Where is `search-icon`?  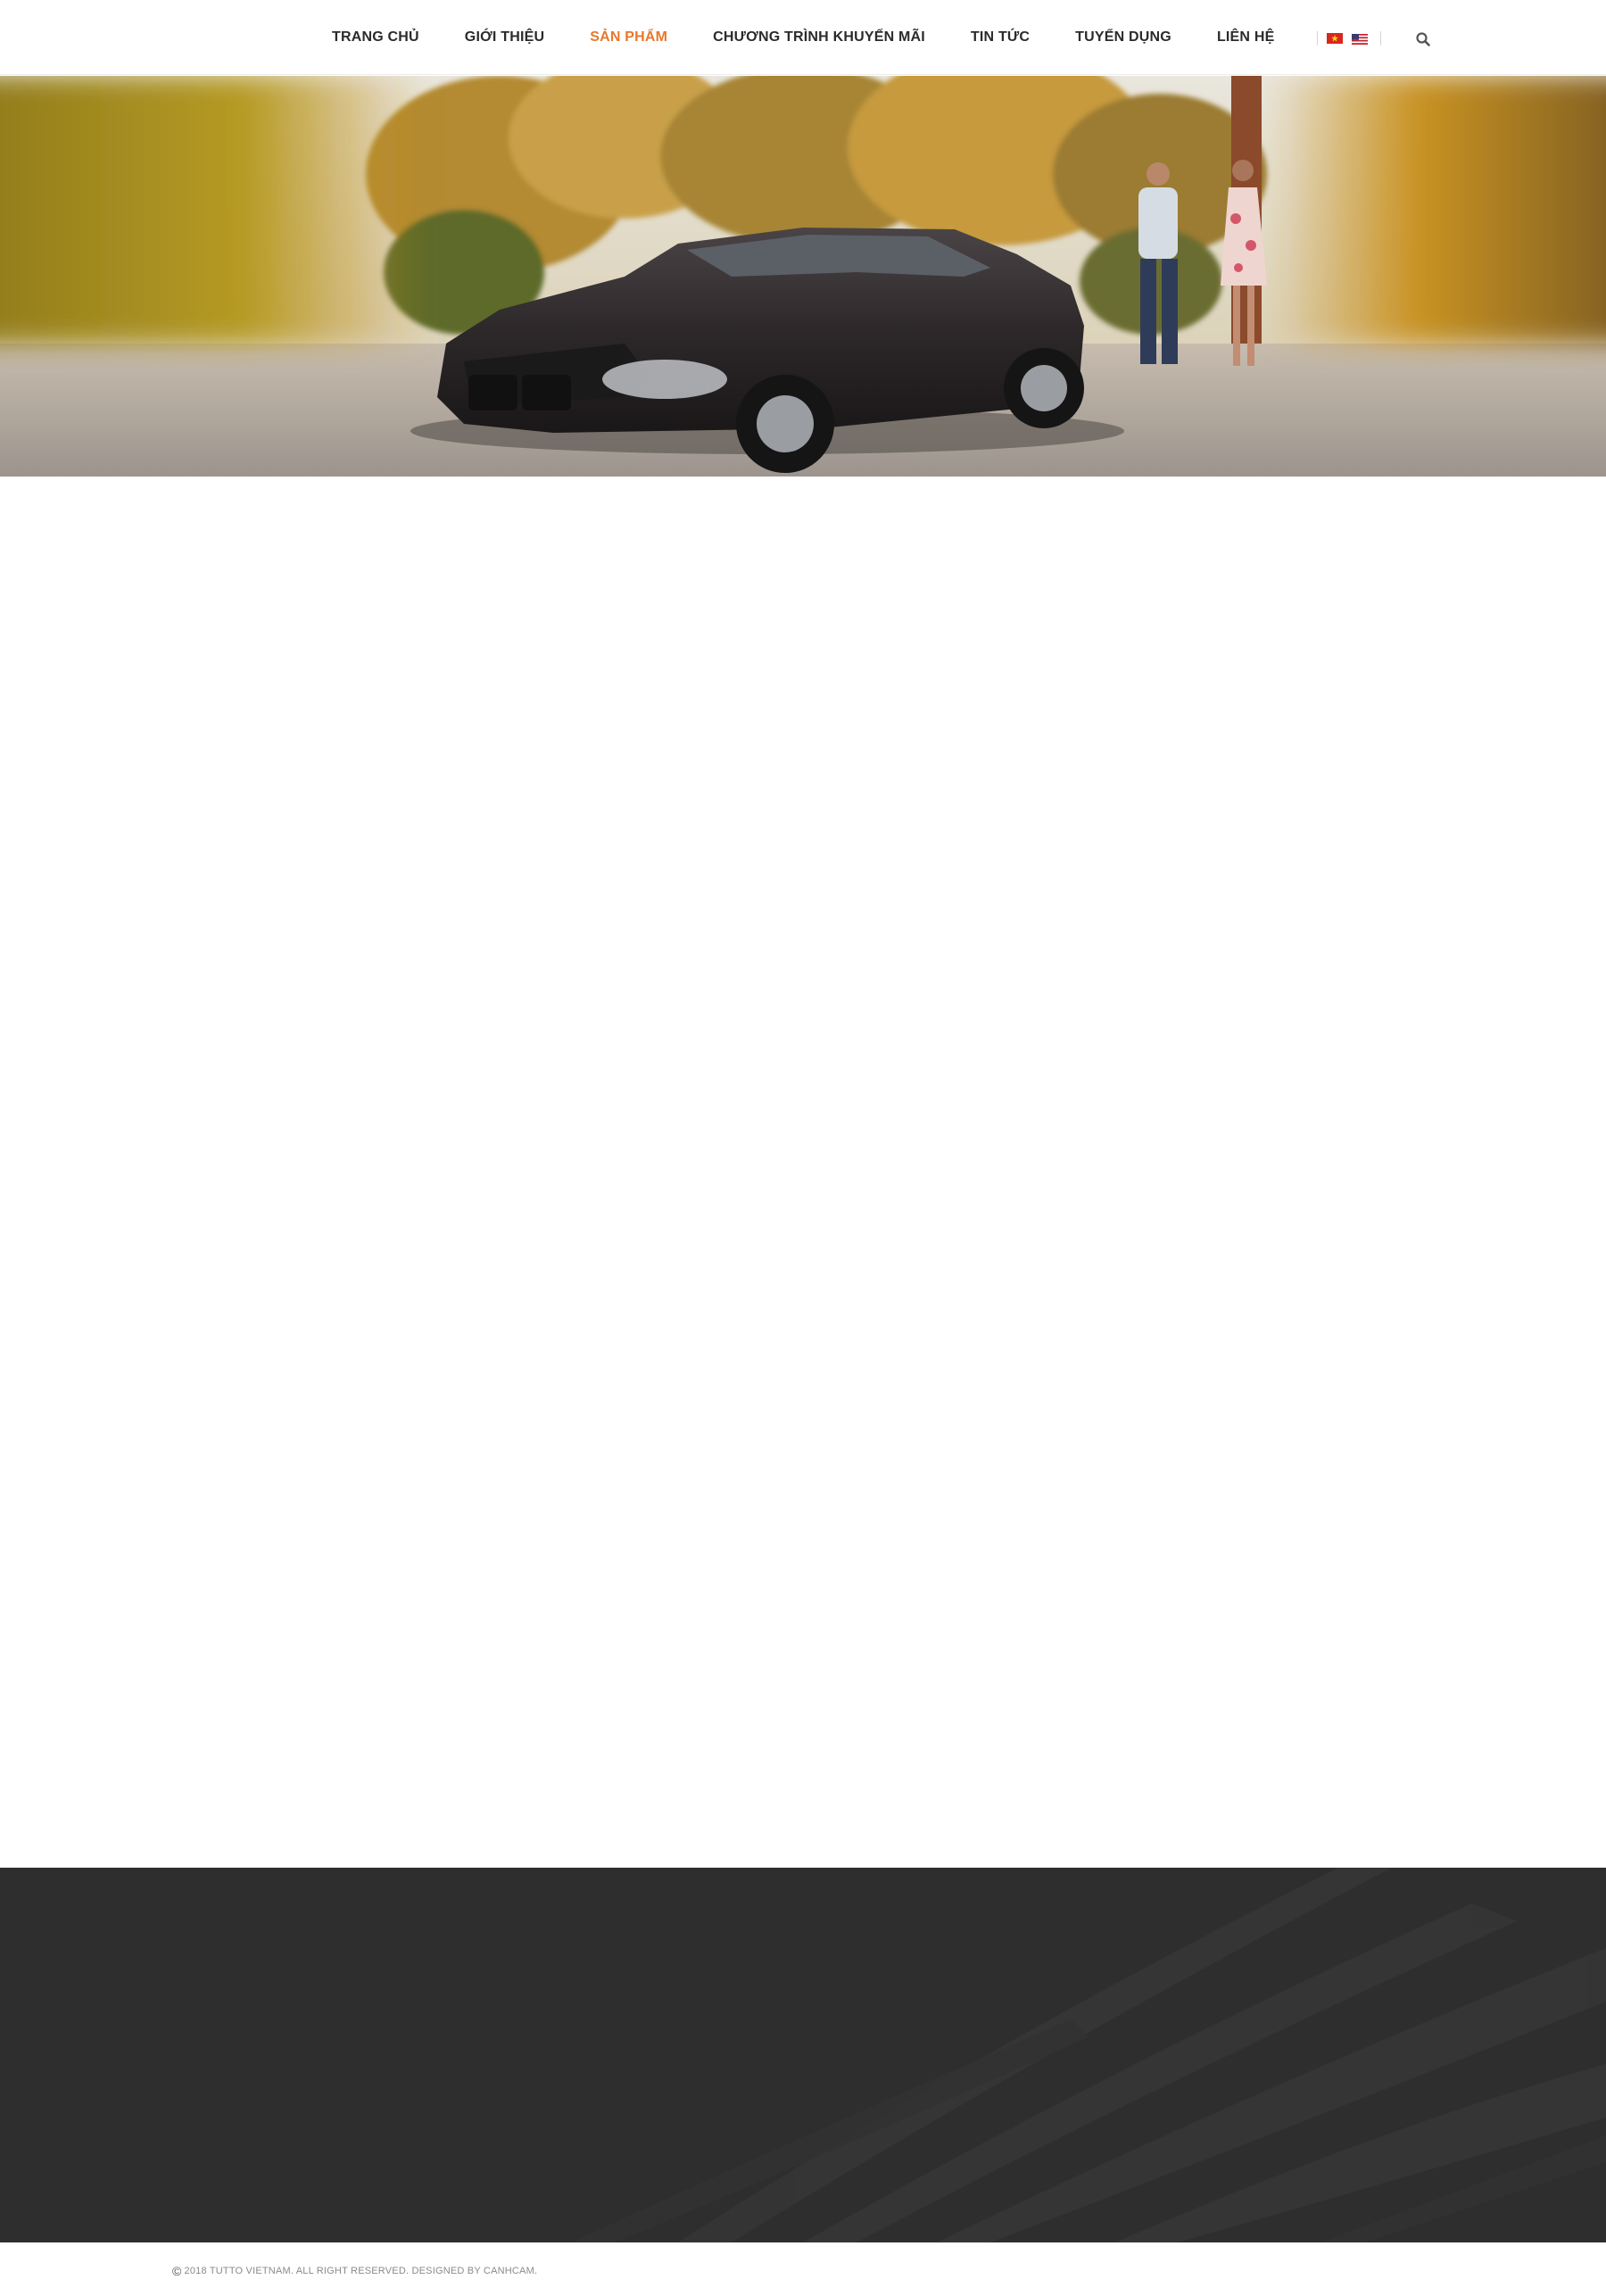
search-icon is located at coordinates (1423, 39).